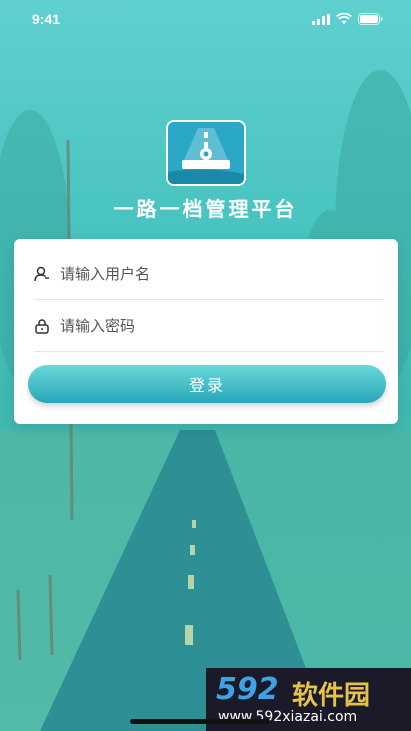 The width and height of the screenshot is (411, 731). What do you see at coordinates (321, 19) in the screenshot?
I see `signal-icon` at bounding box center [321, 19].